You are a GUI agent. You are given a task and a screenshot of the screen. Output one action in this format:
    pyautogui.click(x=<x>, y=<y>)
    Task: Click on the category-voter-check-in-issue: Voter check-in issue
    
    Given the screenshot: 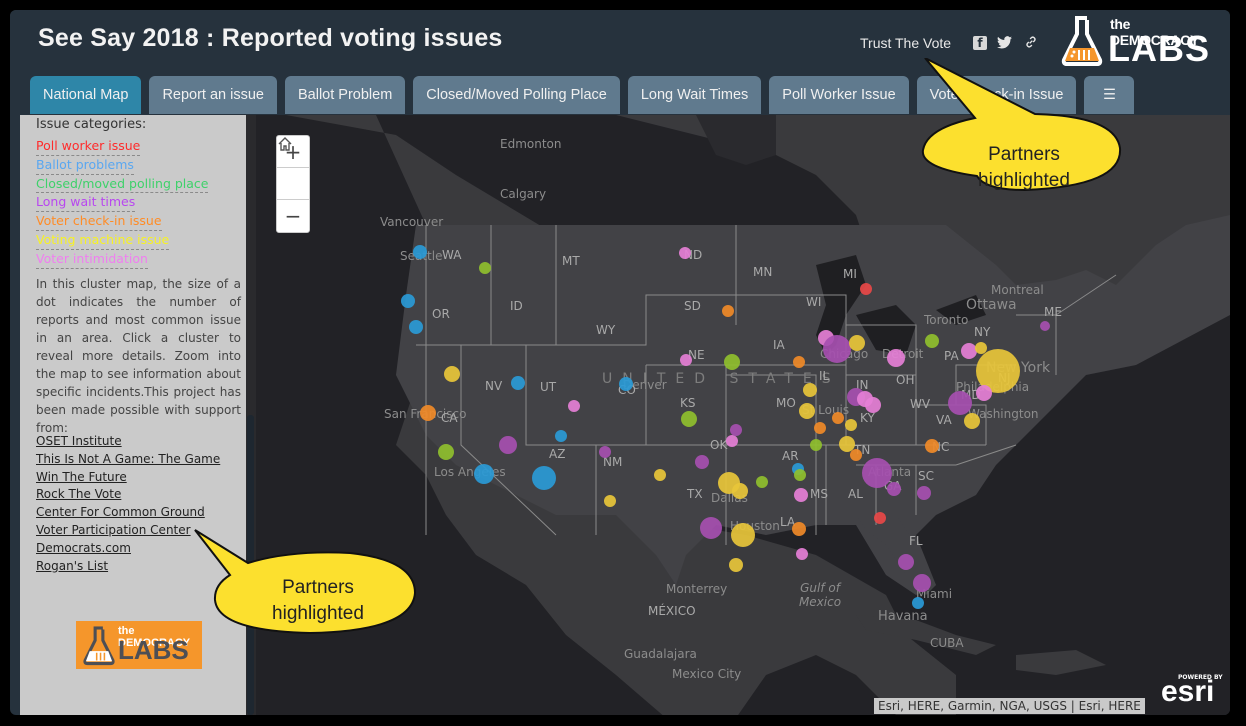 What is the action you would take?
    pyautogui.click(x=99, y=221)
    